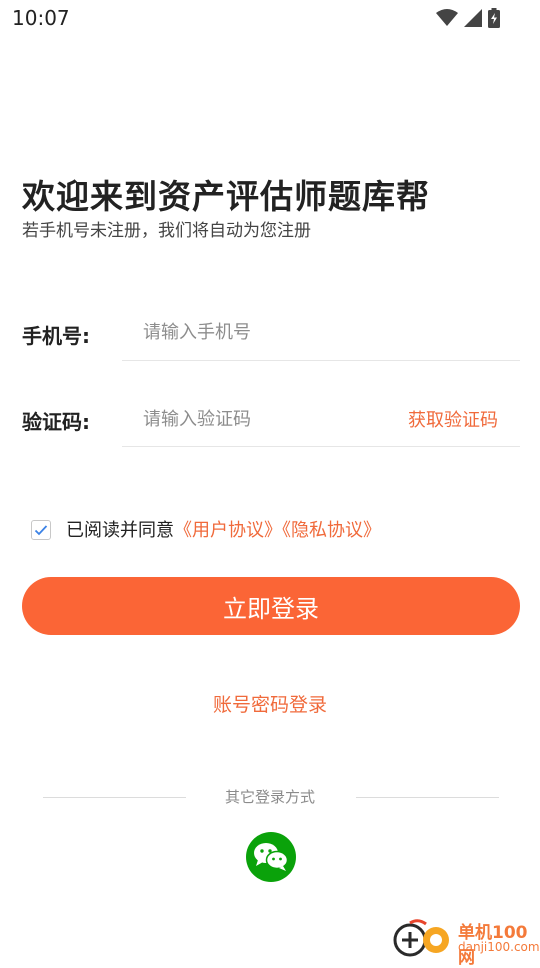 The height and width of the screenshot is (968, 540). What do you see at coordinates (271, 606) in the screenshot?
I see `login-button: 立即登录` at bounding box center [271, 606].